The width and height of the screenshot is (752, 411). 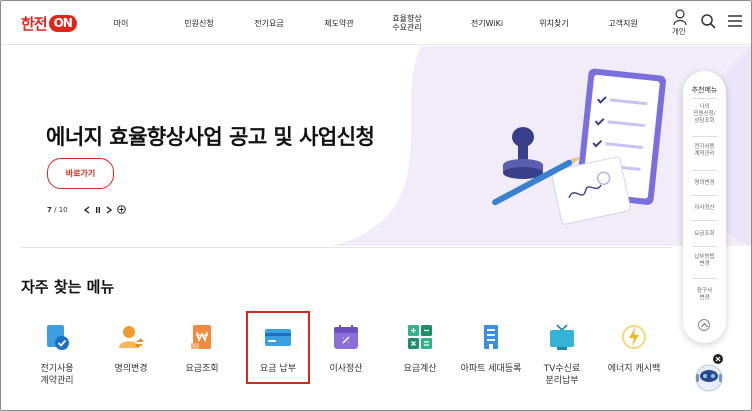 I want to click on kepco-on-logo: 한전 ON, so click(x=49, y=23).